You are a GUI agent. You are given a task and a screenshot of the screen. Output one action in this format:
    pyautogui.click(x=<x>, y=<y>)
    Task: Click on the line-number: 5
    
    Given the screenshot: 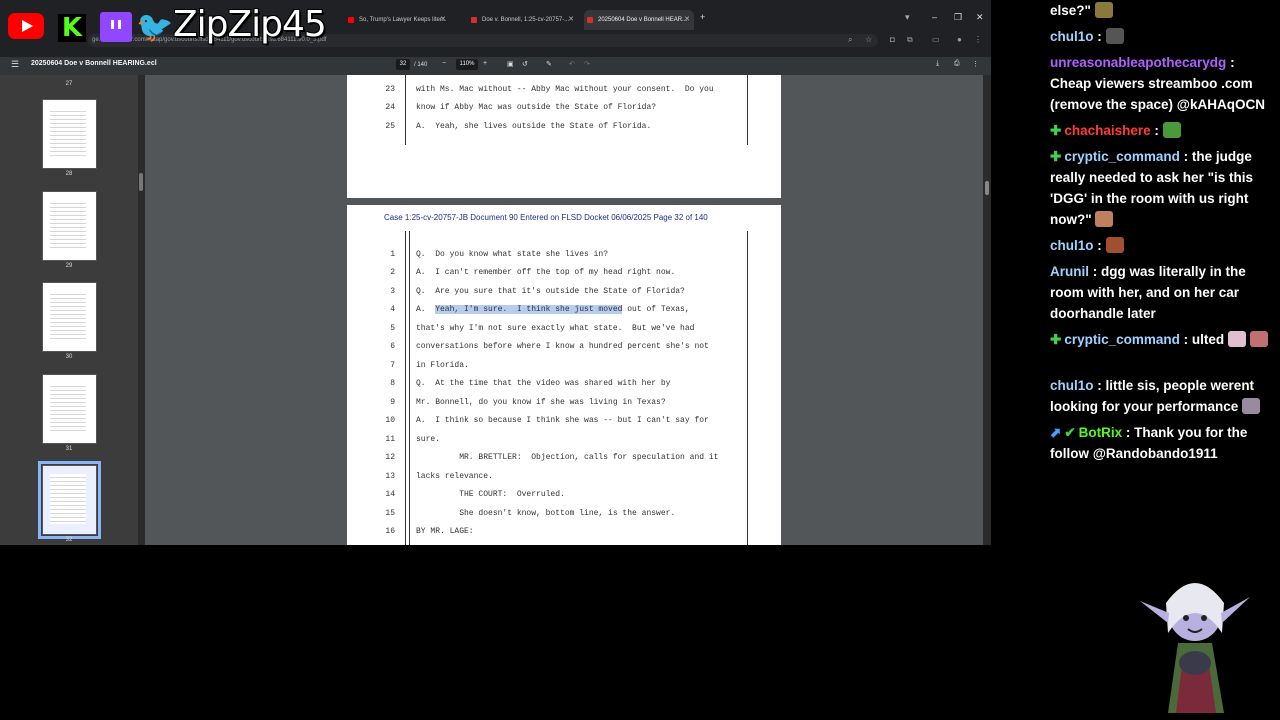 What is the action you would take?
    pyautogui.click(x=392, y=328)
    